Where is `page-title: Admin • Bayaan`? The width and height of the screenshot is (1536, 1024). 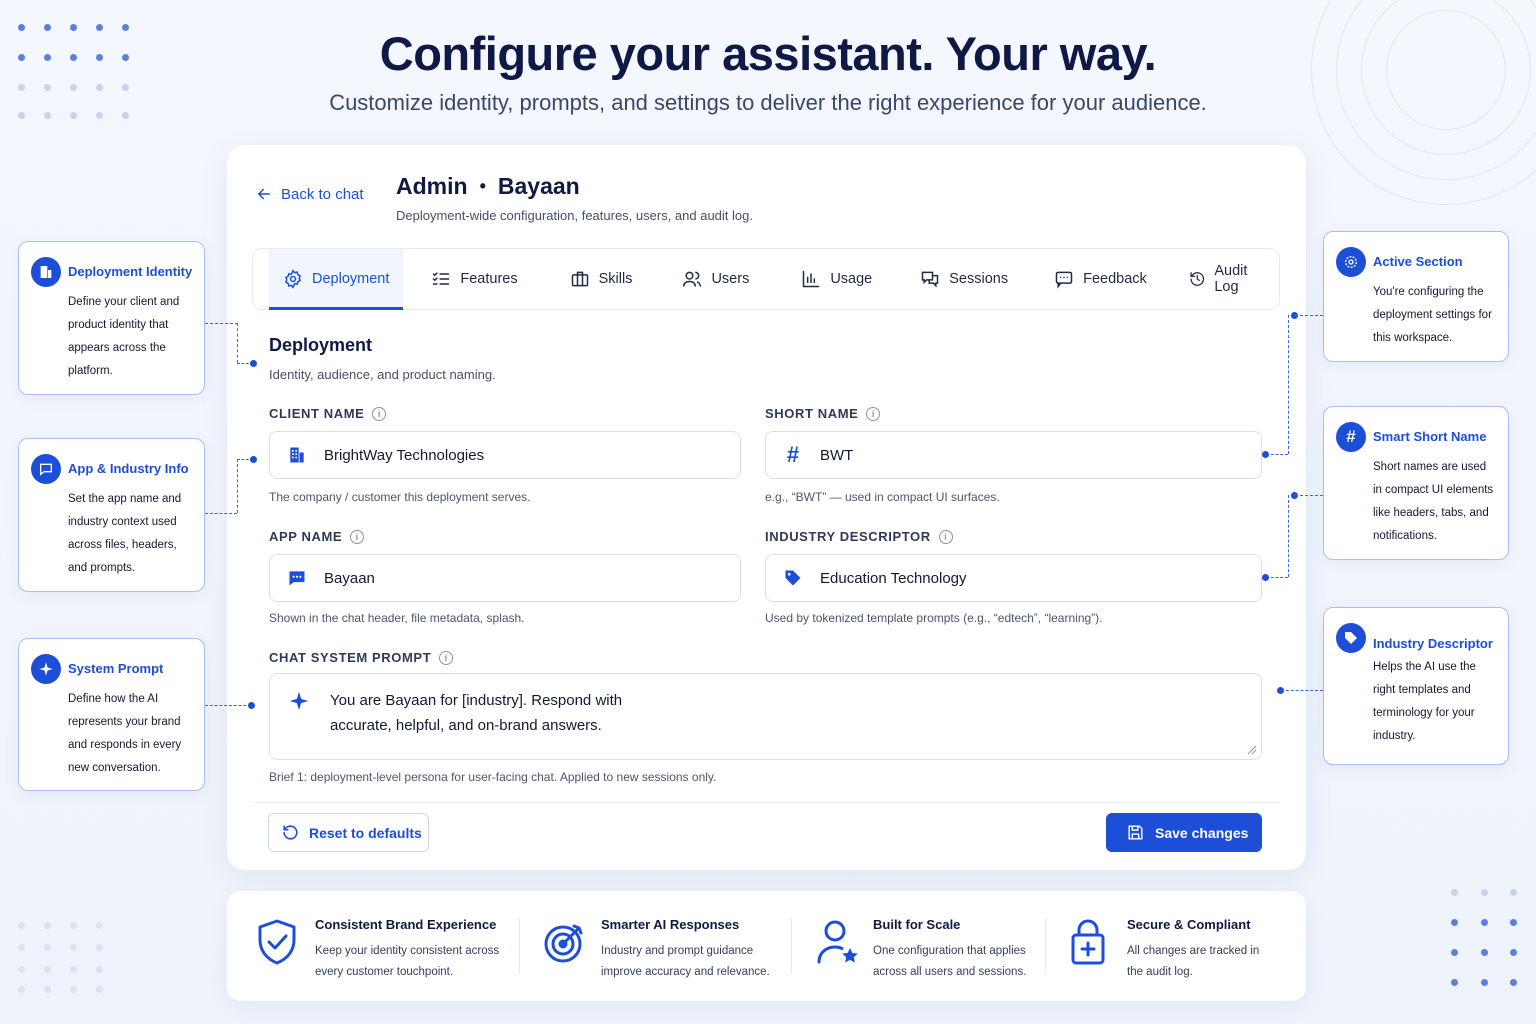 page-title: Admin • Bayaan is located at coordinates (488, 186).